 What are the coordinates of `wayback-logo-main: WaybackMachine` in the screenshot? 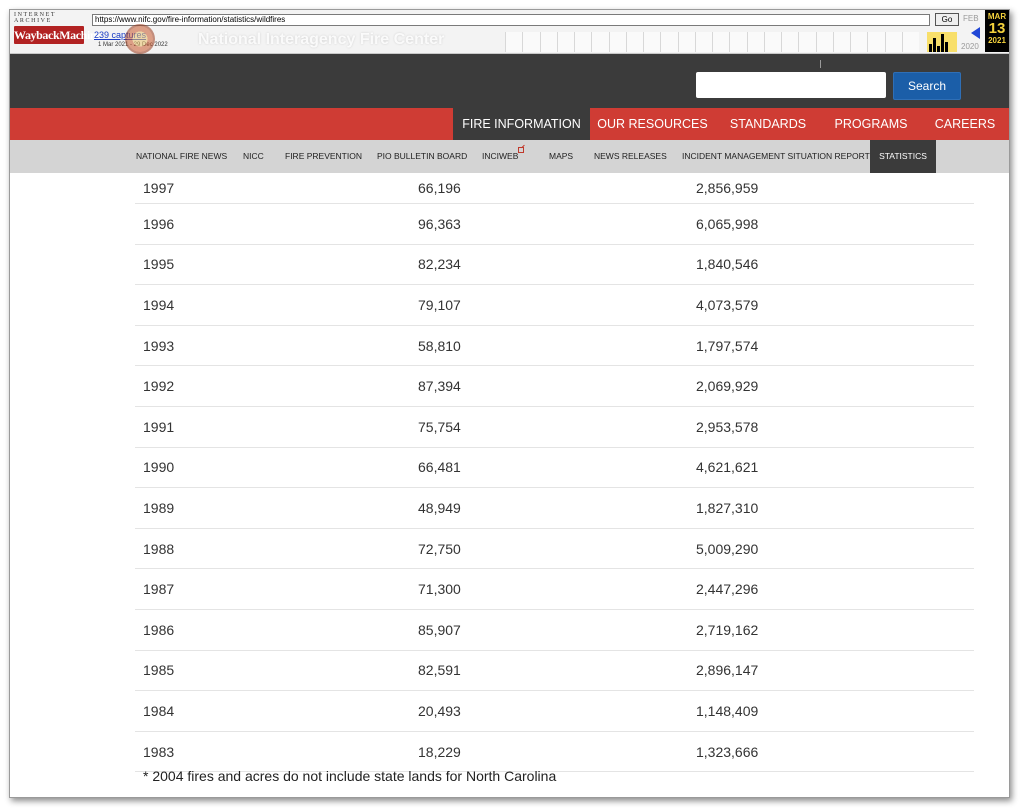 It's located at (58, 35).